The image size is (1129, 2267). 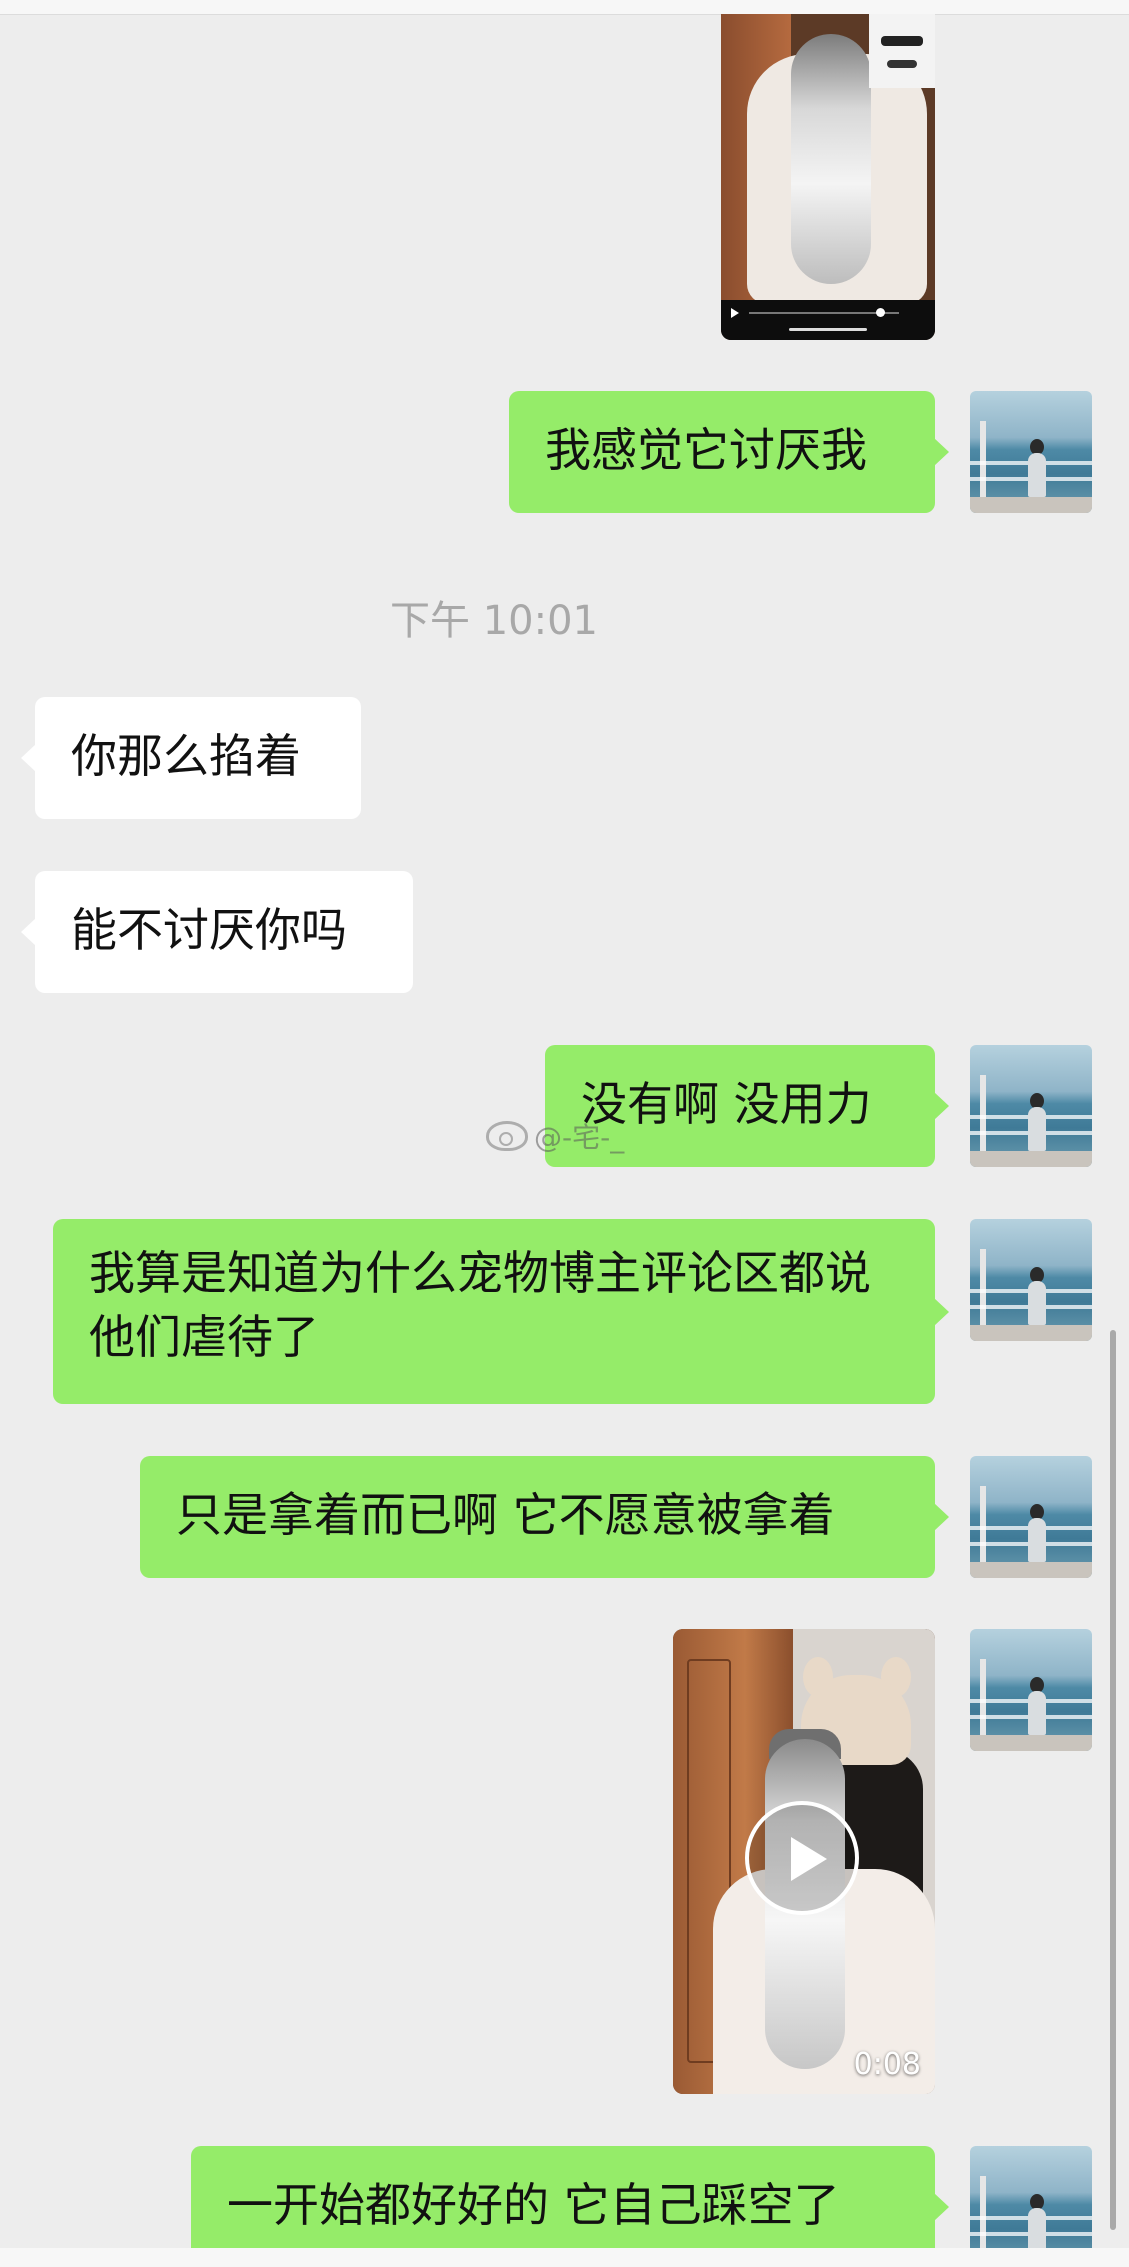 What do you see at coordinates (564, 7) in the screenshot?
I see `top-bar-edge` at bounding box center [564, 7].